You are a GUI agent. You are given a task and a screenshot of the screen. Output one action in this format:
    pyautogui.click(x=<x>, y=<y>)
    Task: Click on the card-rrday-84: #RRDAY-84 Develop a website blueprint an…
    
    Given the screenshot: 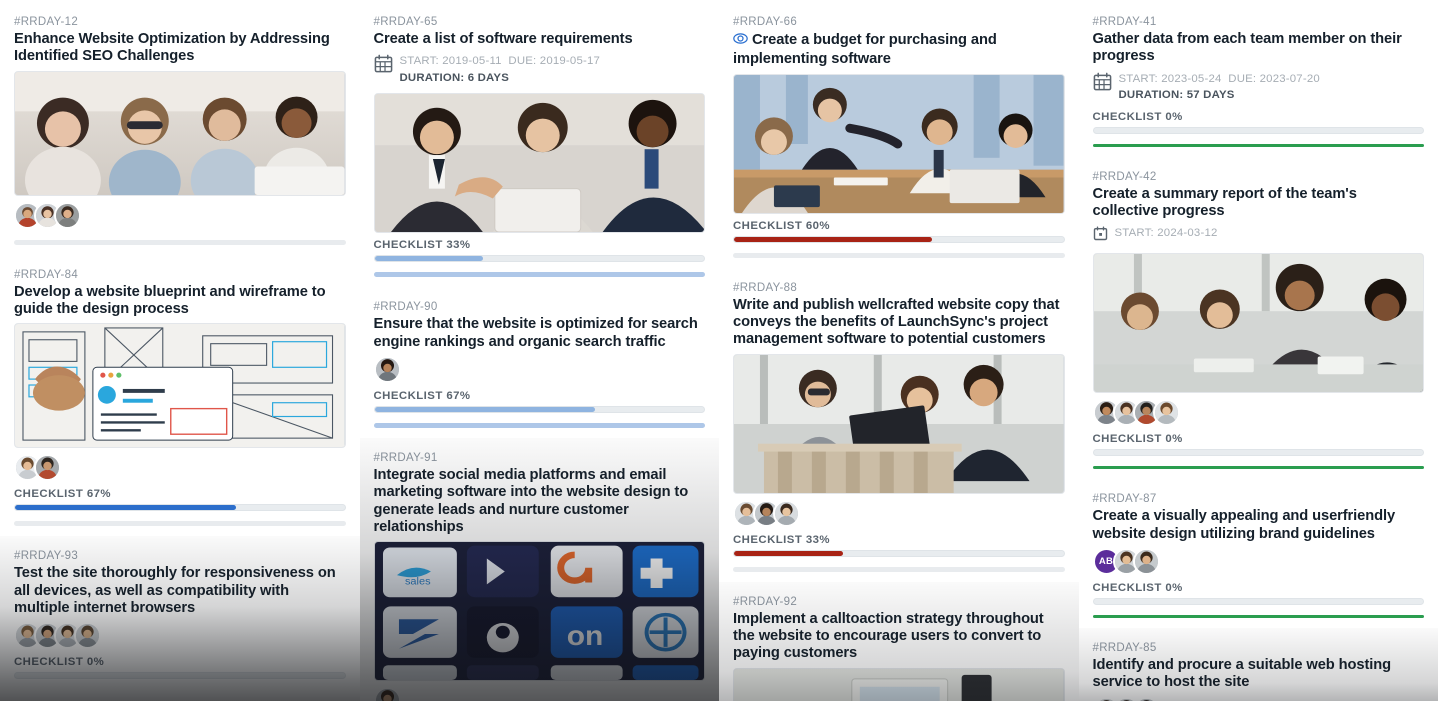 What is the action you would take?
    pyautogui.click(x=180, y=395)
    